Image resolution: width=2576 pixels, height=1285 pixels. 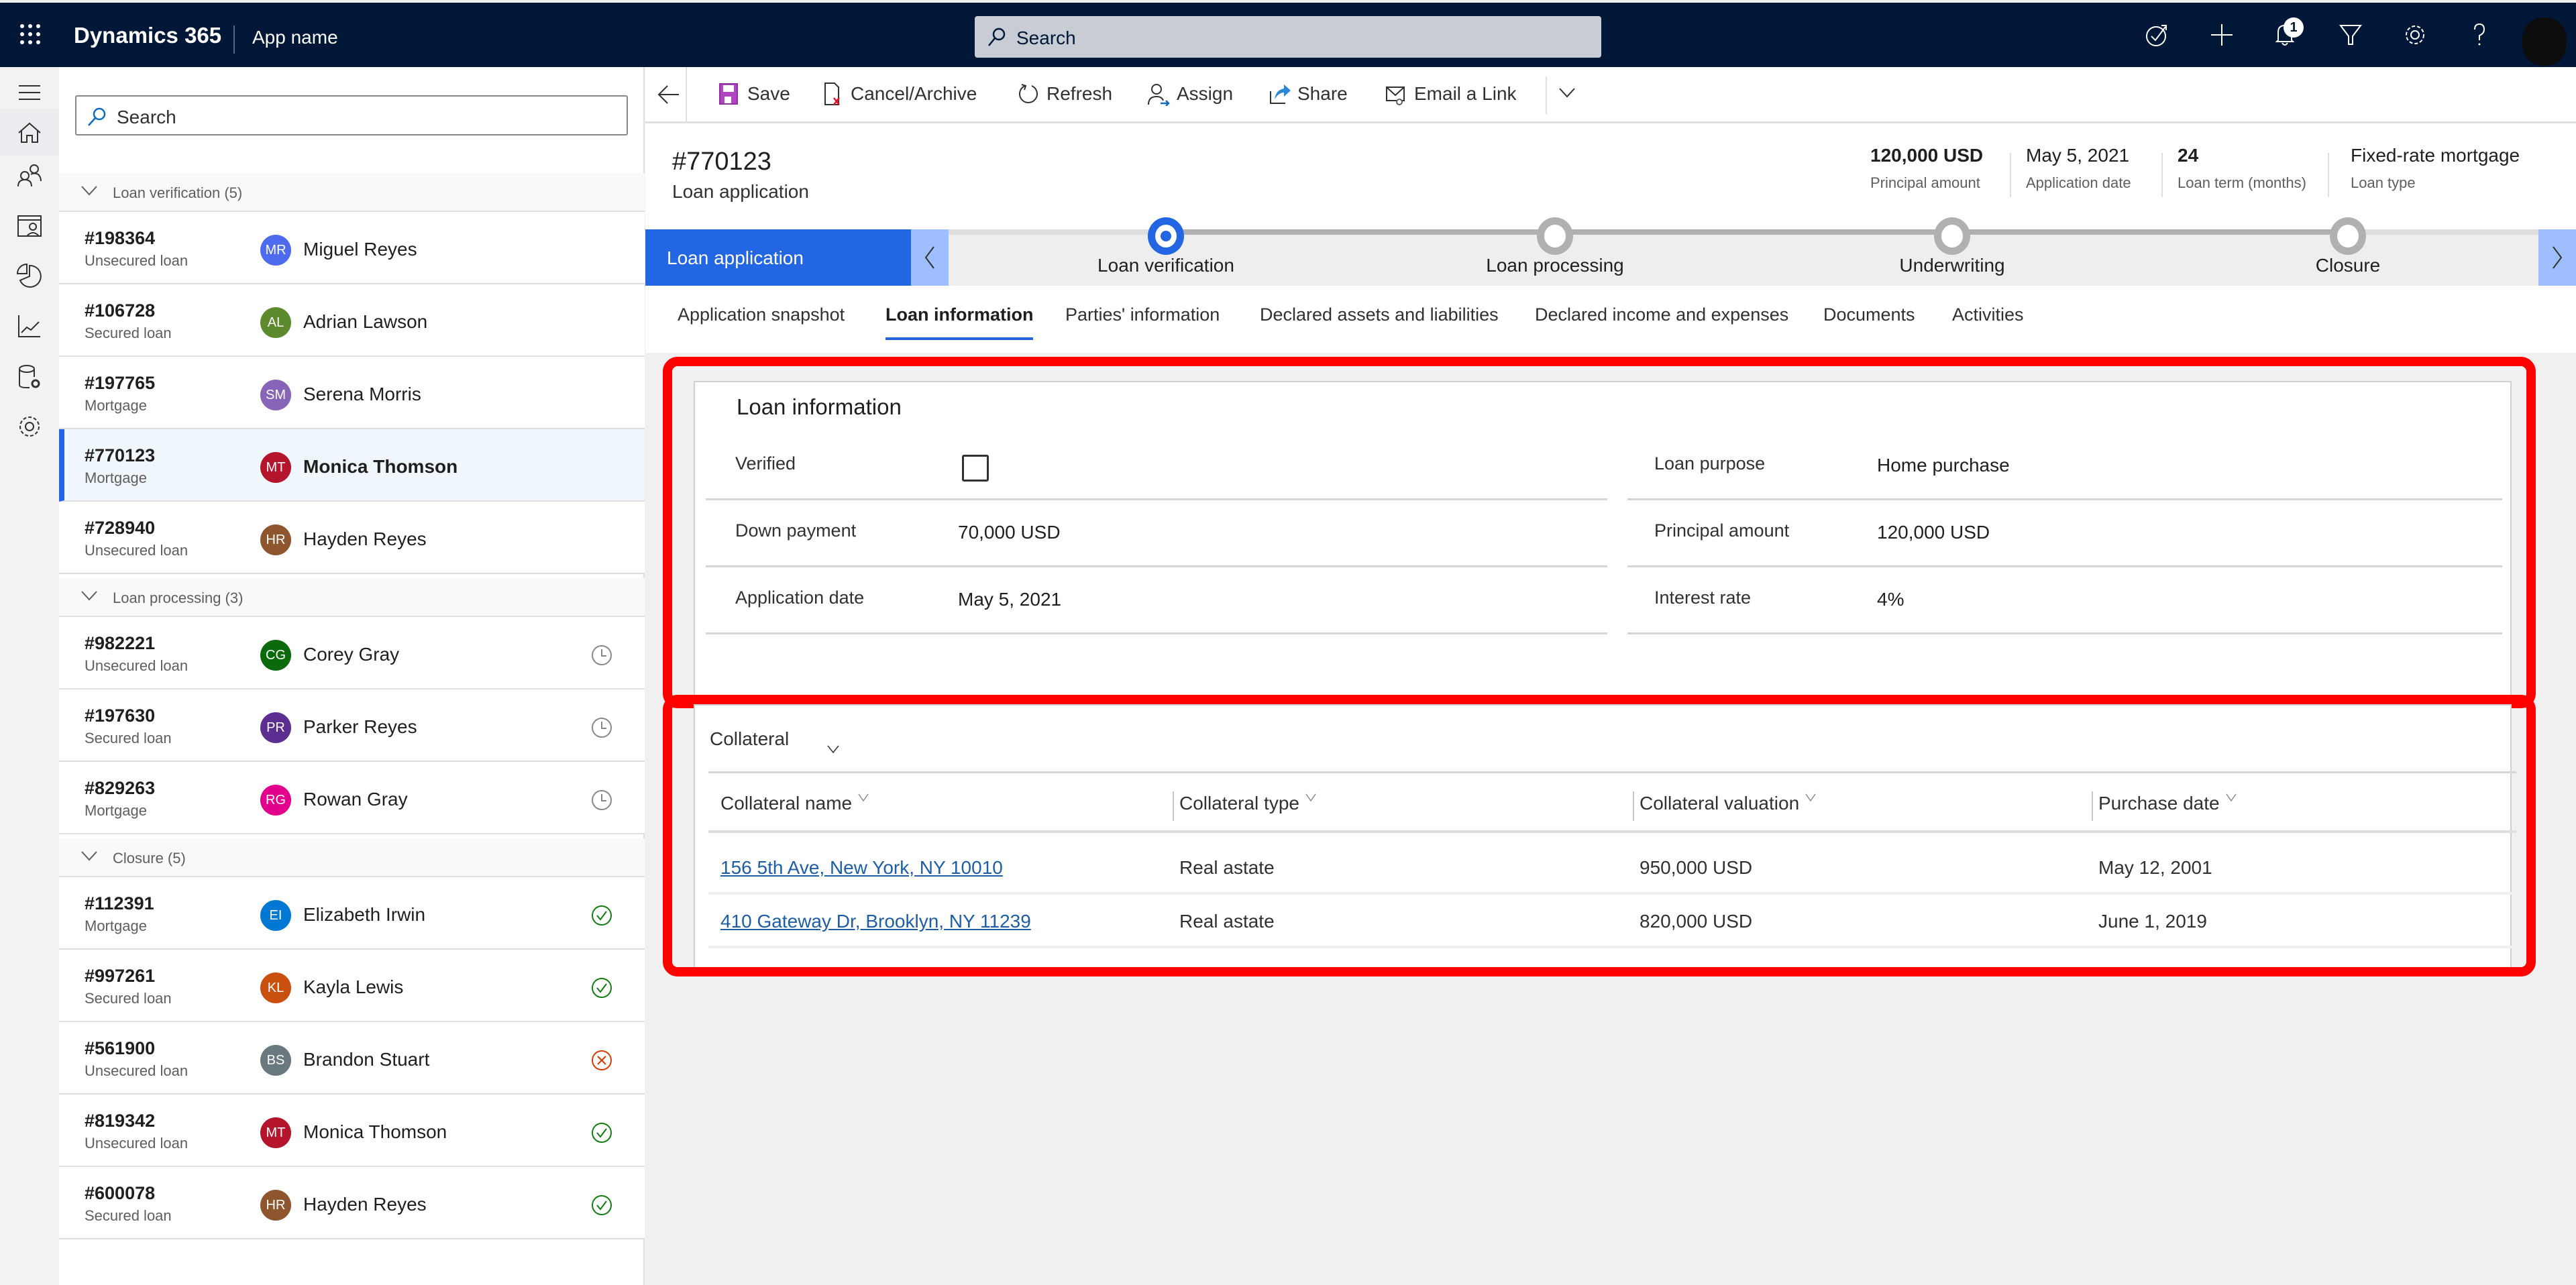 What do you see at coordinates (29, 175) in the screenshot?
I see `people-icon` at bounding box center [29, 175].